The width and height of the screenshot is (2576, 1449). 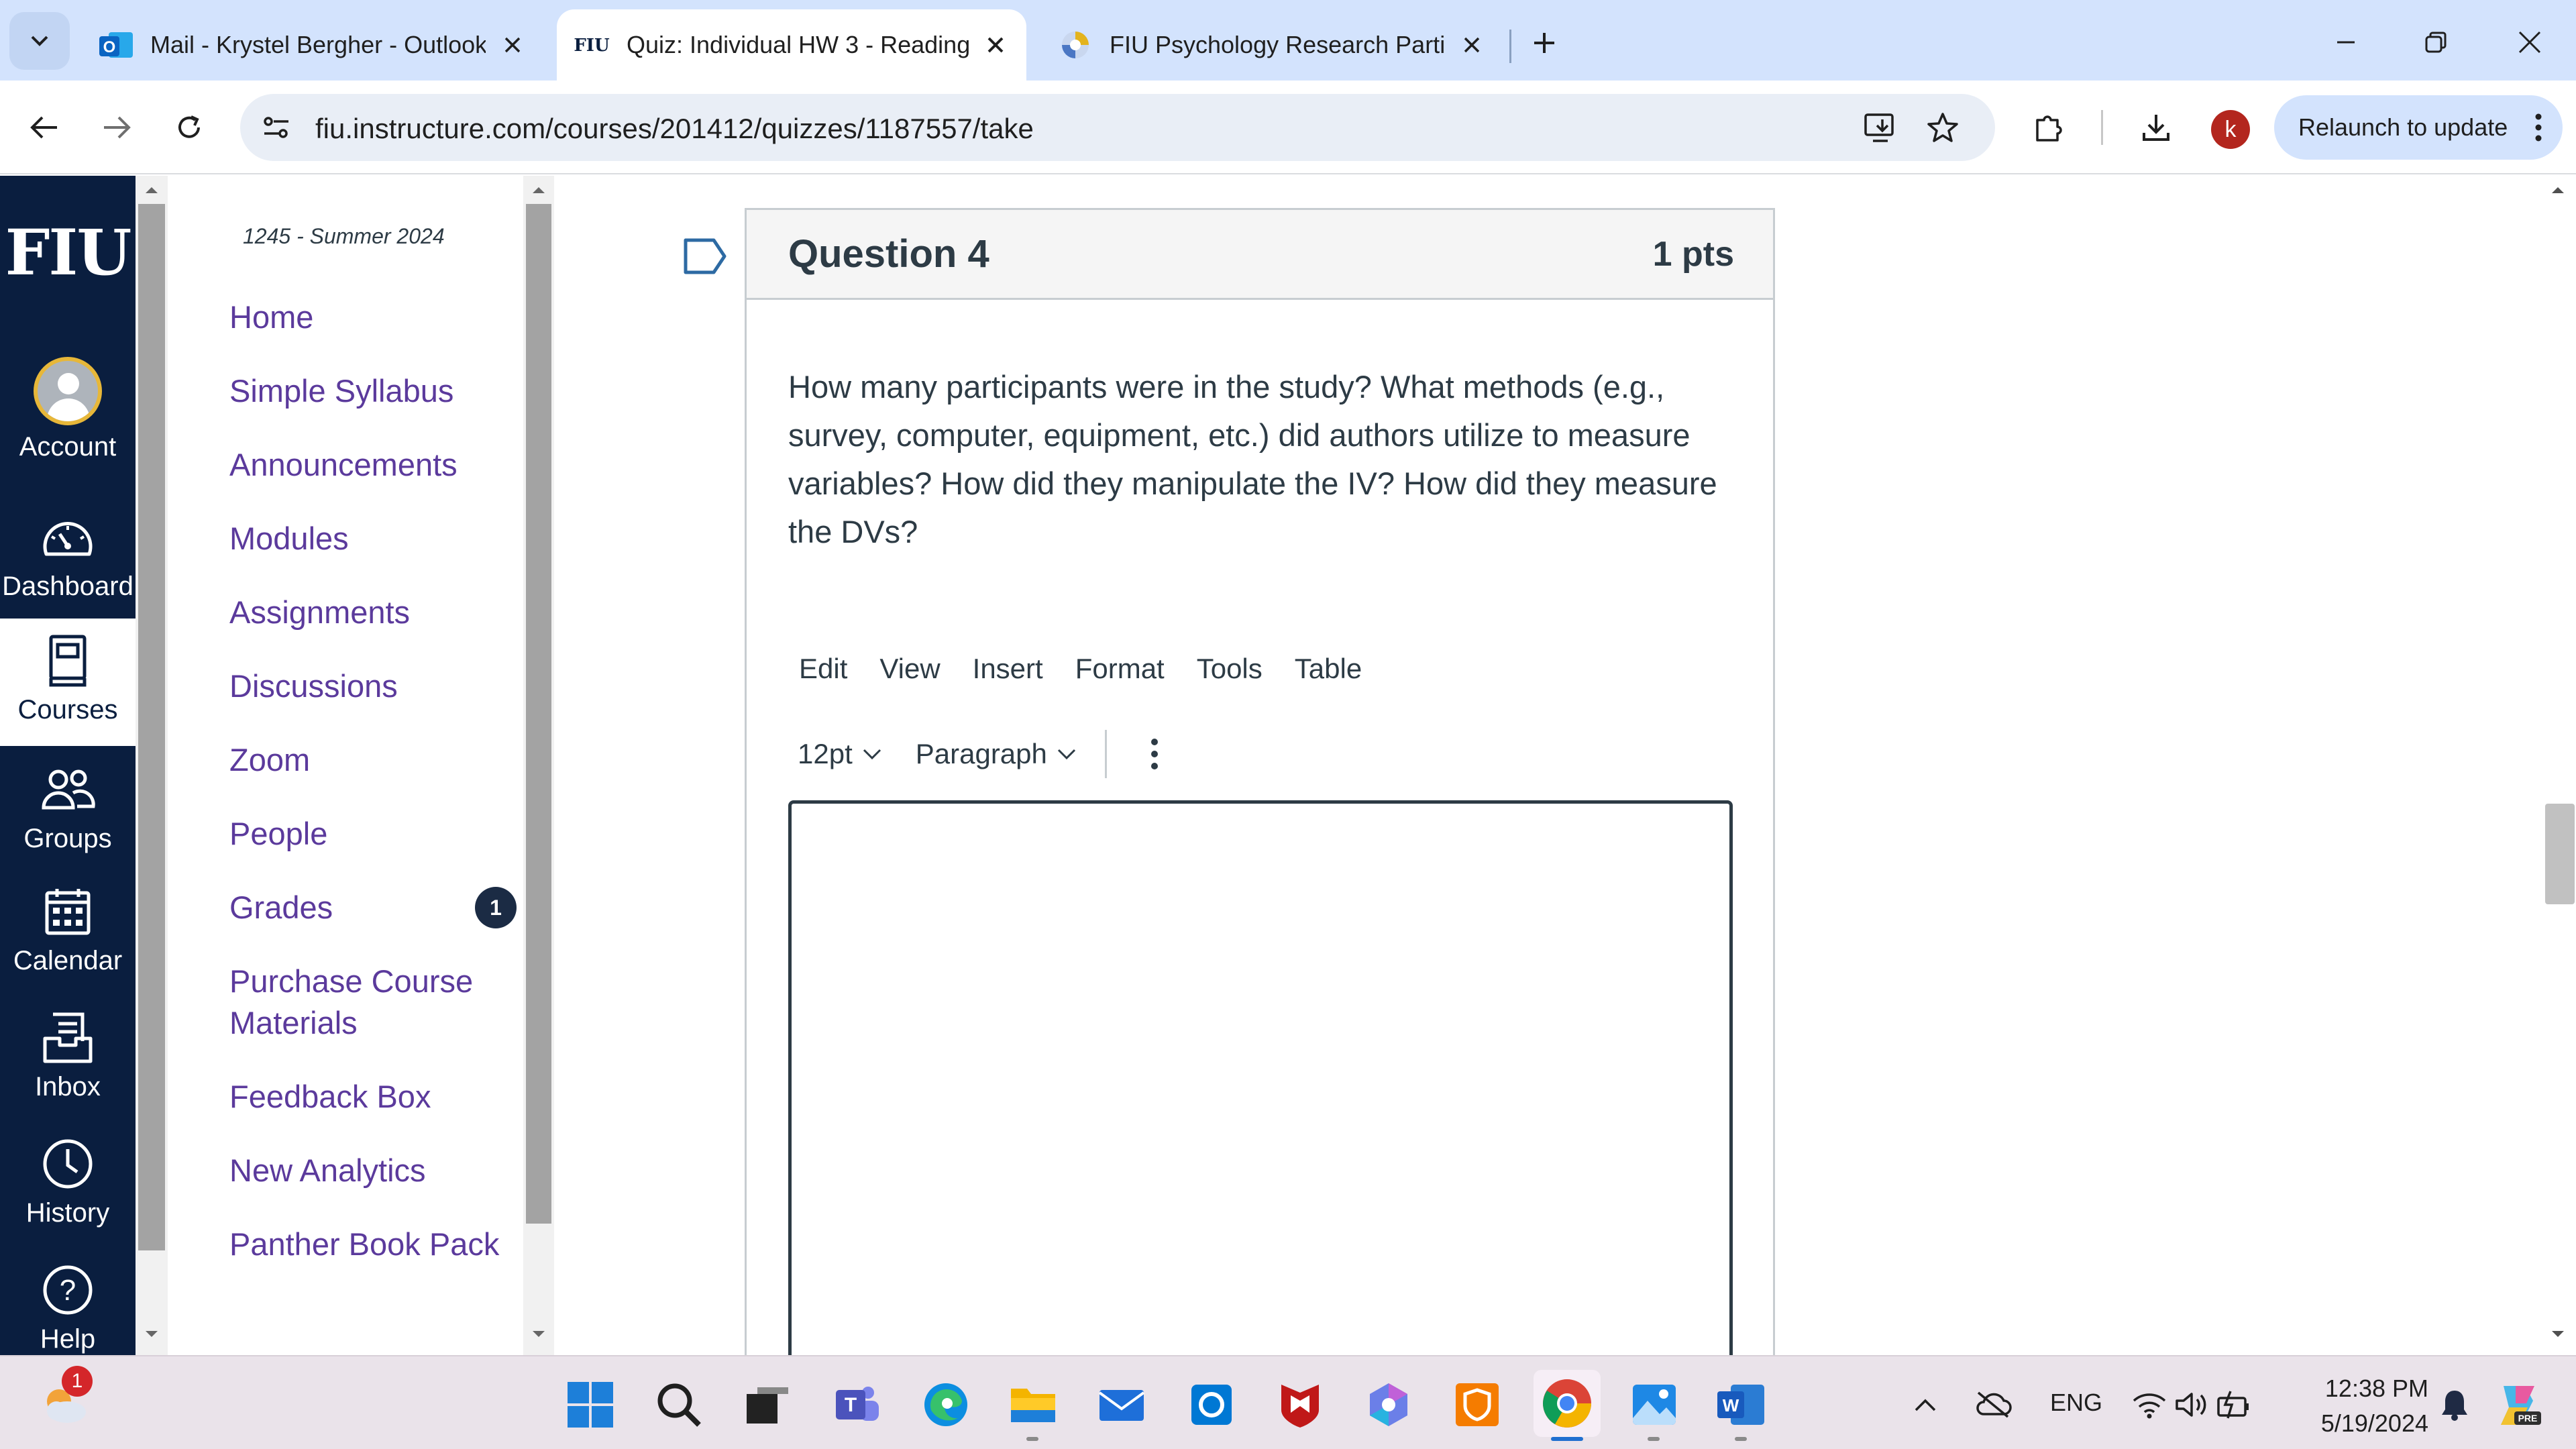 I want to click on volume-icon, so click(x=2192, y=1404).